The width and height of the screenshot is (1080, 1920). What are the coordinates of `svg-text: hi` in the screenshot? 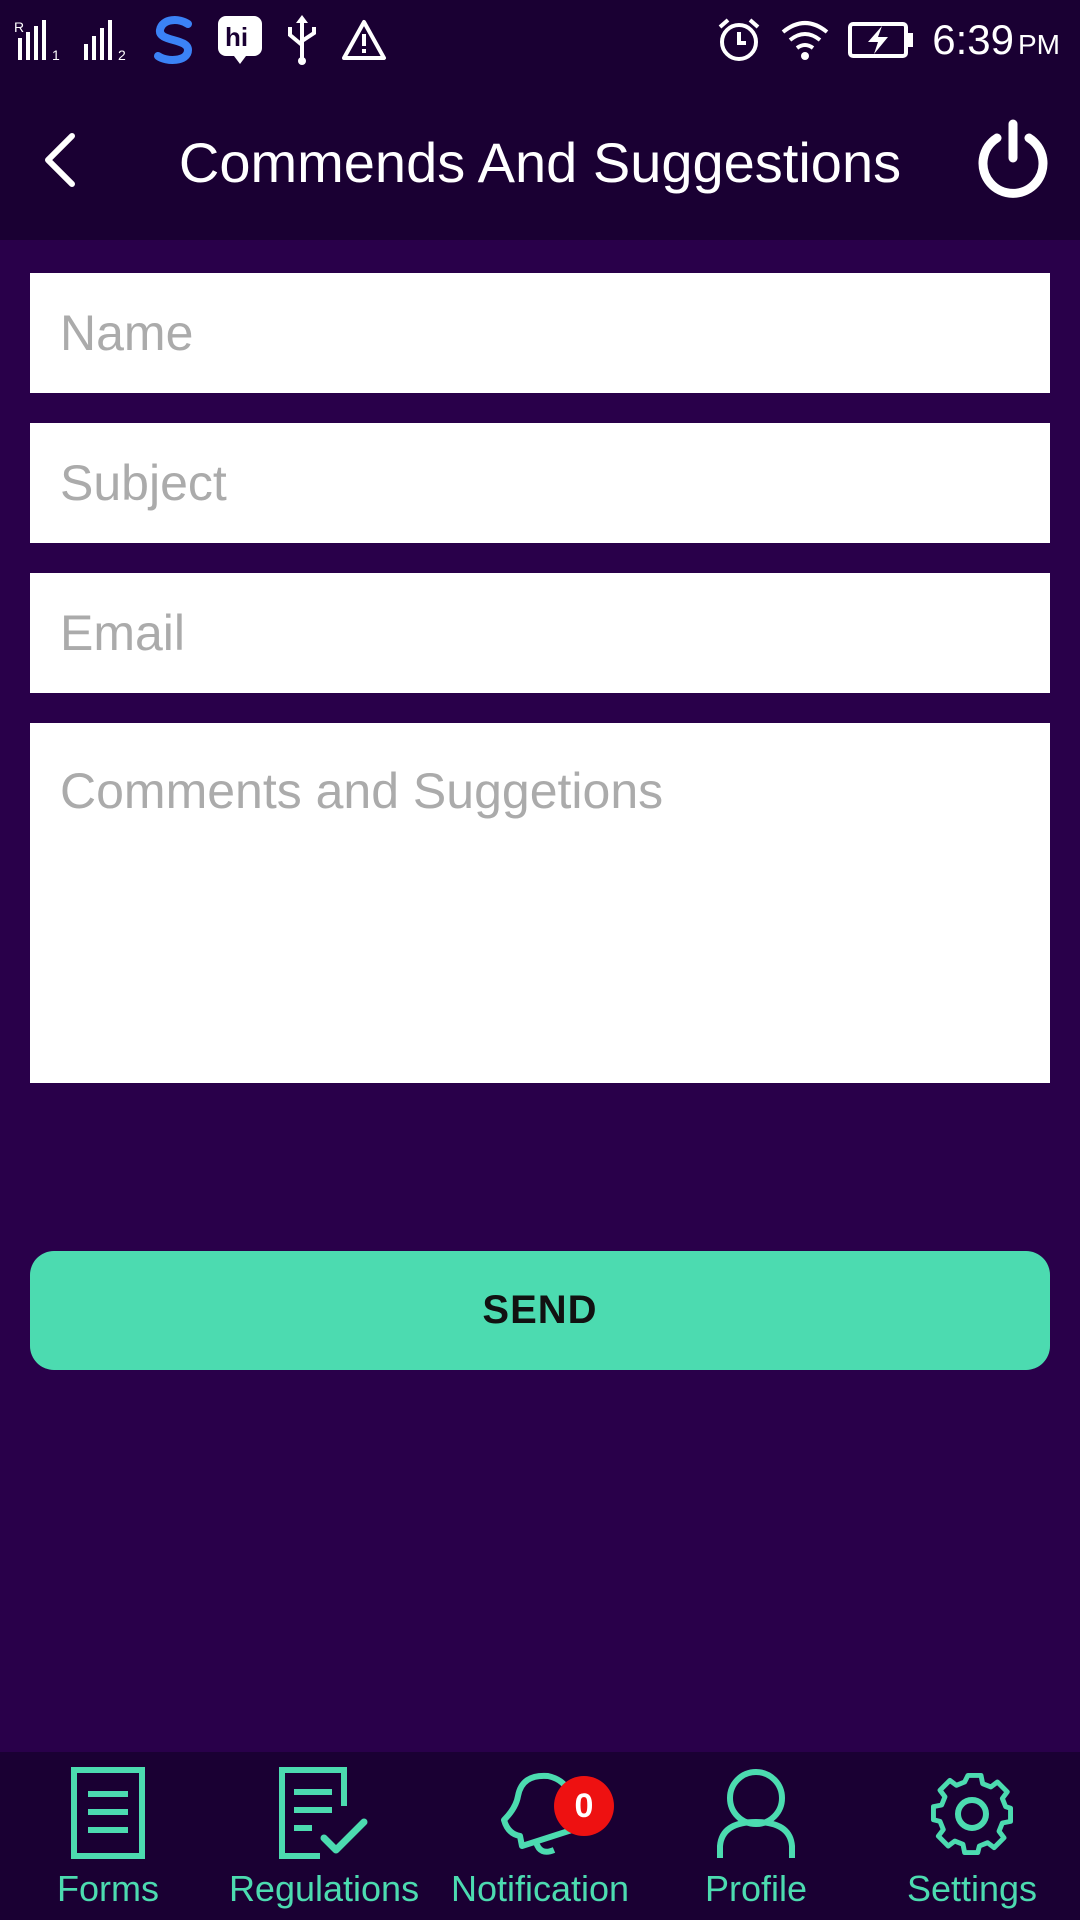 It's located at (236, 37).